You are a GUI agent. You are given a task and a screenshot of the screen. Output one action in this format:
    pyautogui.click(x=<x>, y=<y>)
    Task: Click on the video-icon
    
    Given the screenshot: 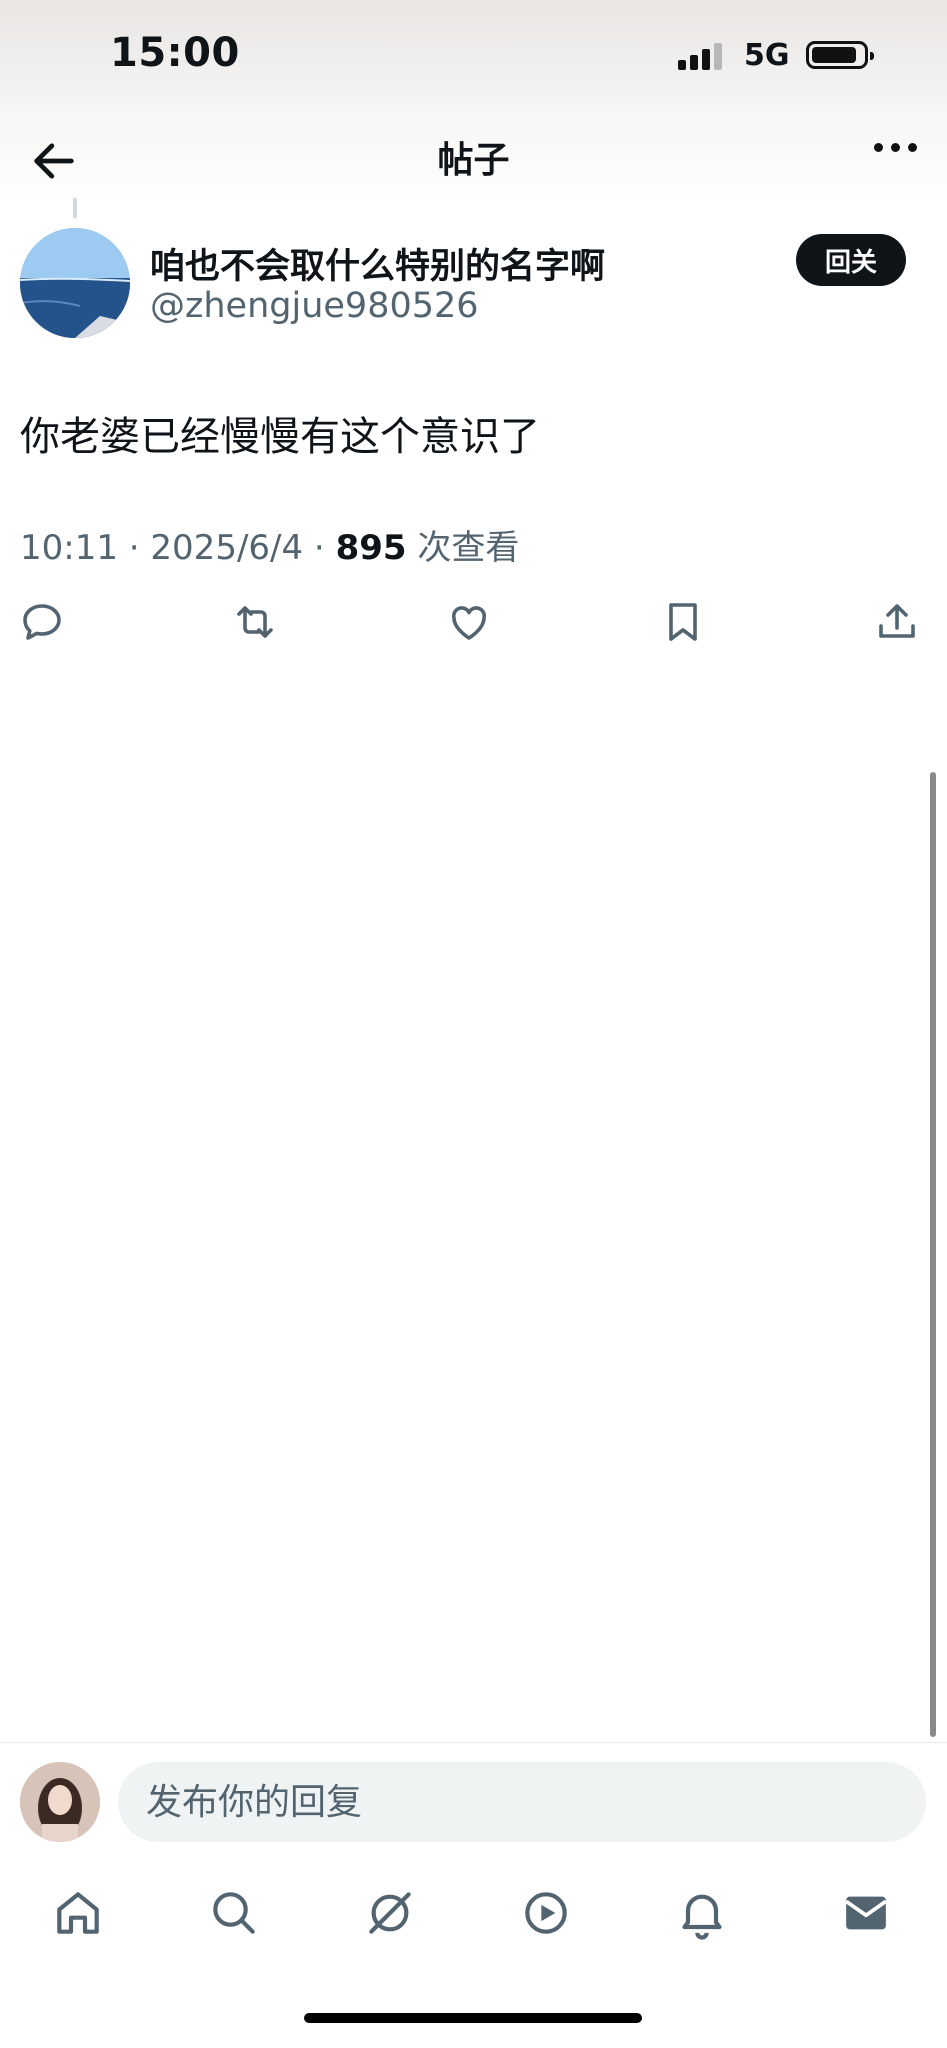 What is the action you would take?
    pyautogui.click(x=546, y=1913)
    